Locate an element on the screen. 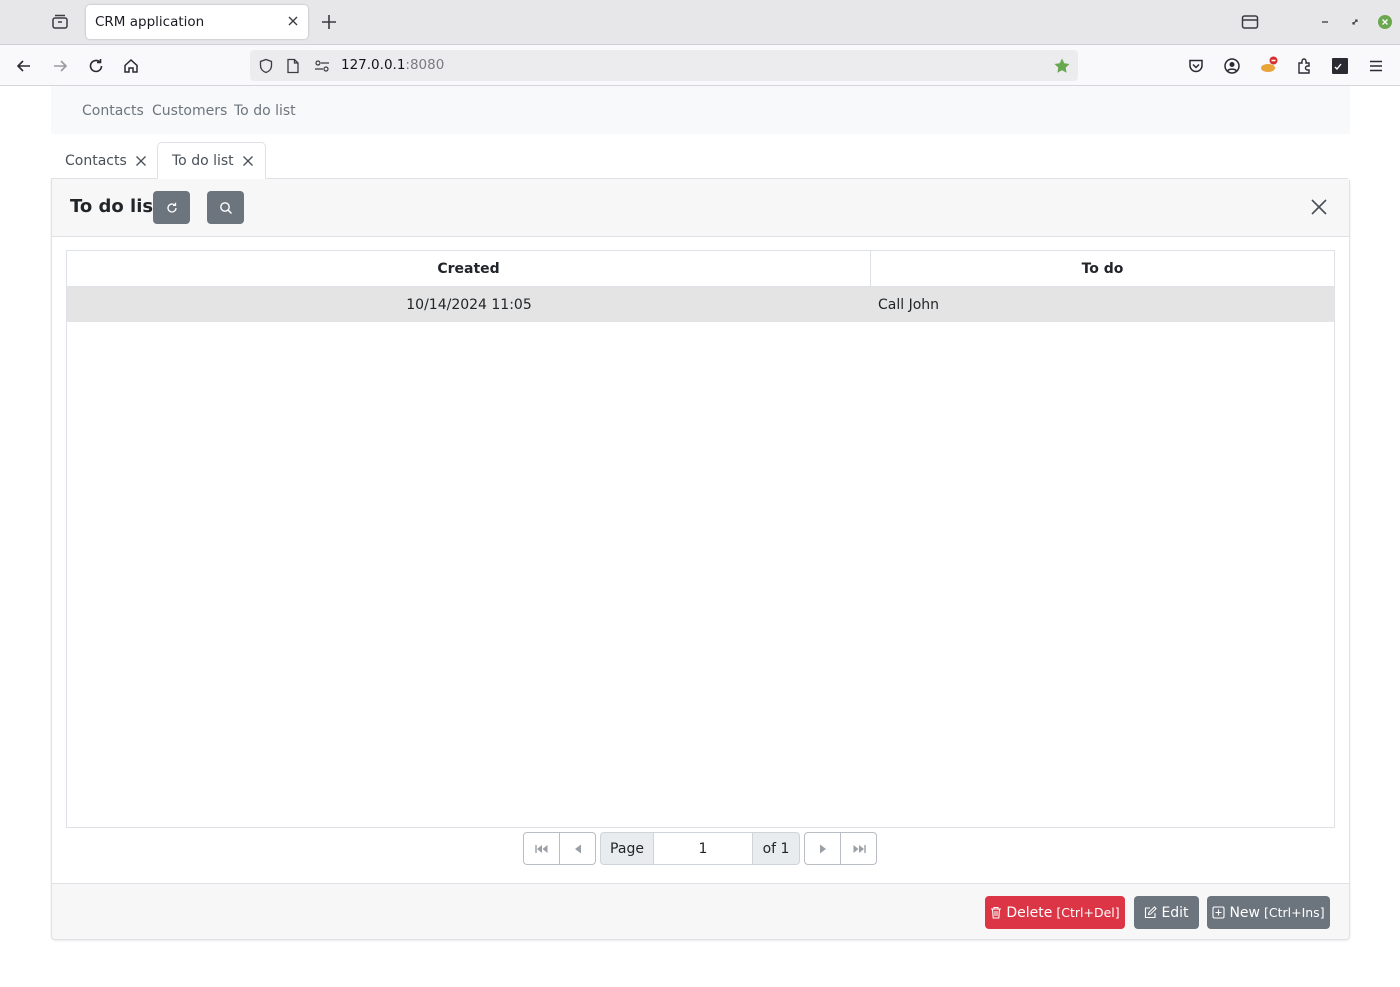 The image size is (1400, 987). edit-button: Edit is located at coordinates (1166, 912).